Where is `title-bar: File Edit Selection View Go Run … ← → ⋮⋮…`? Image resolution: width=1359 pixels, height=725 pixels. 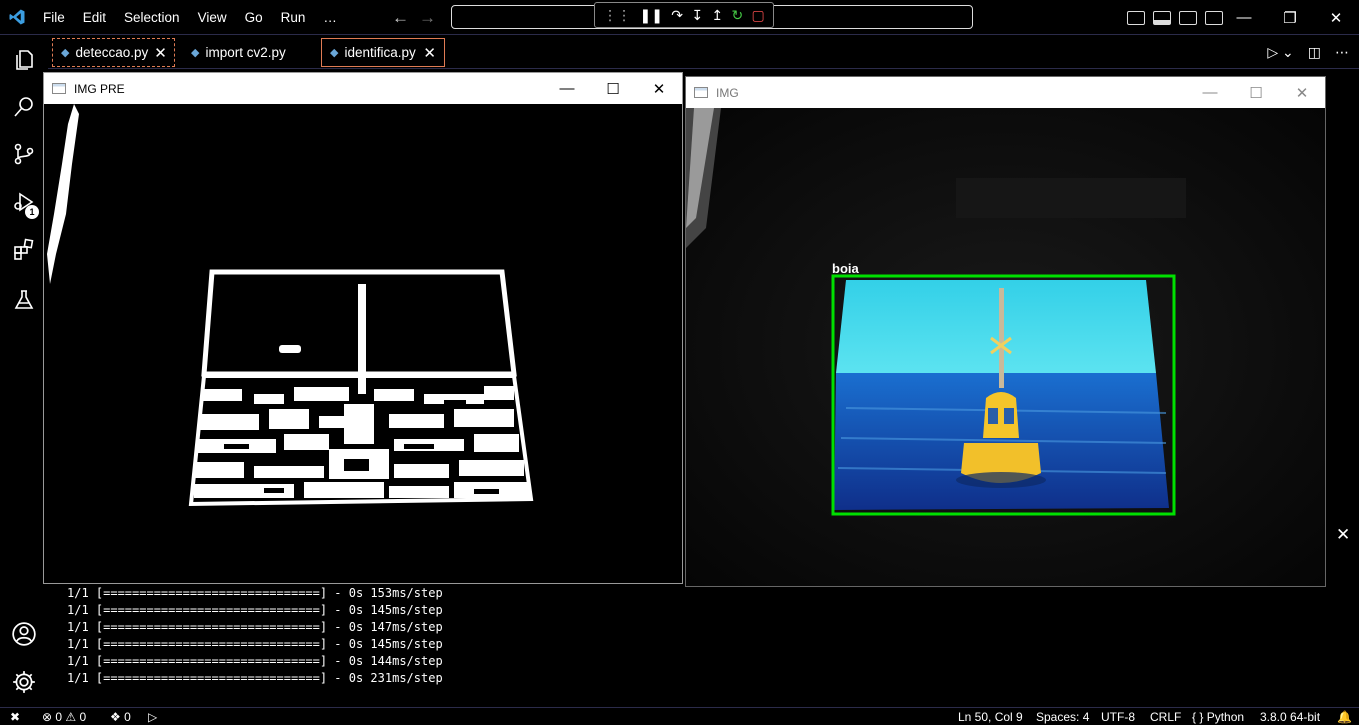 title-bar: File Edit Selection View Go Run … ← → ⋮⋮… is located at coordinates (679, 17).